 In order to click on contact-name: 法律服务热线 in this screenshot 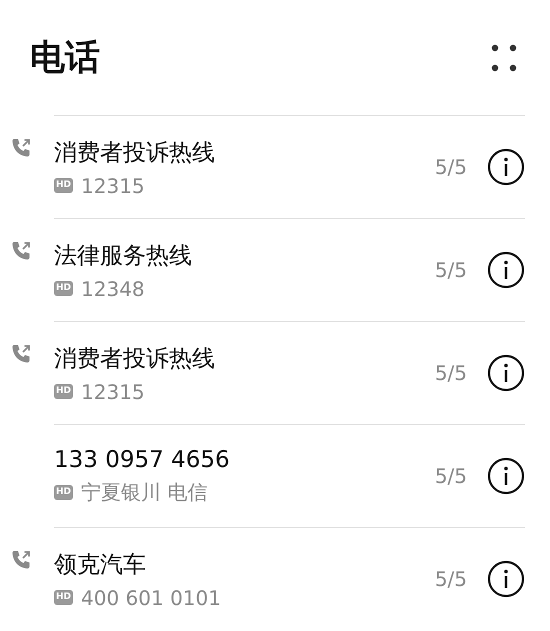, I will do `click(123, 256)`.